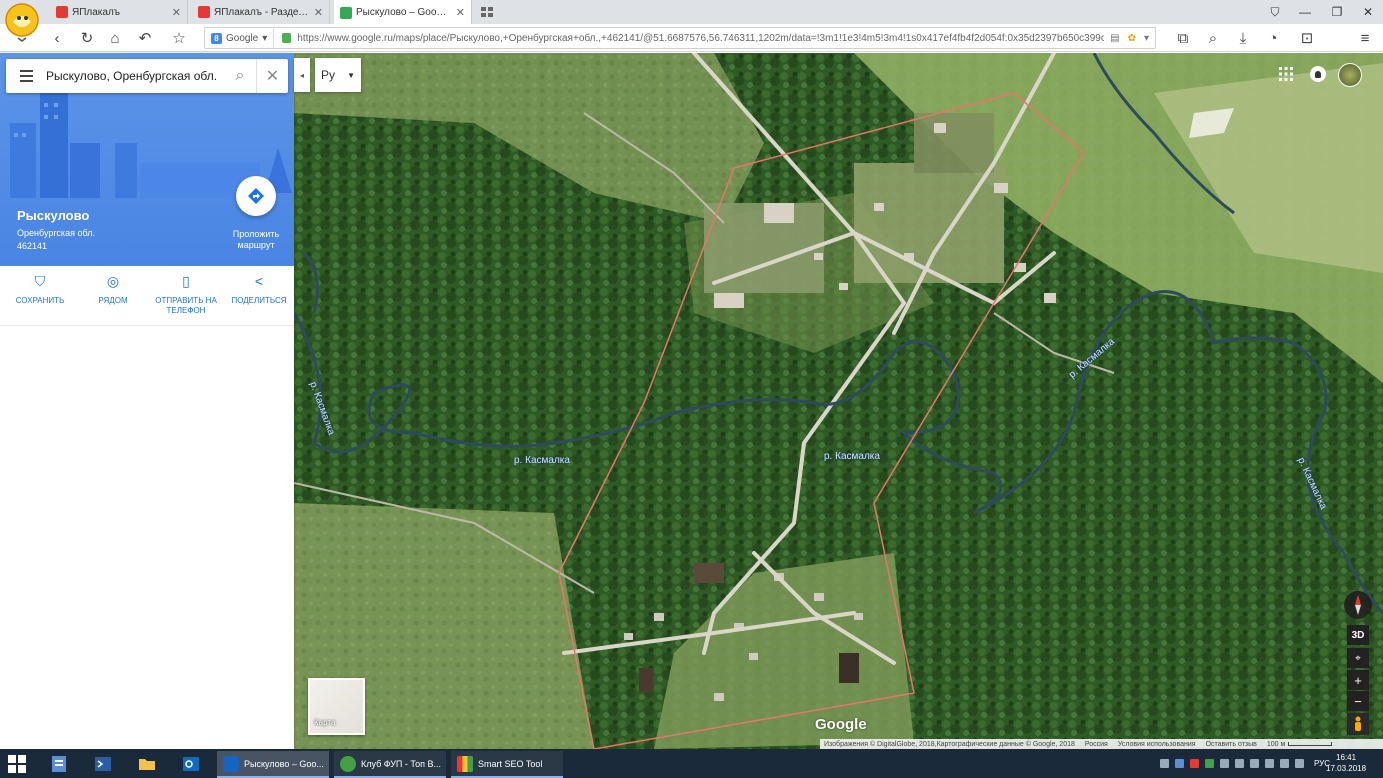 The height and width of the screenshot is (778, 1383). I want to click on bookmark-icon: ⛉, so click(40, 281).